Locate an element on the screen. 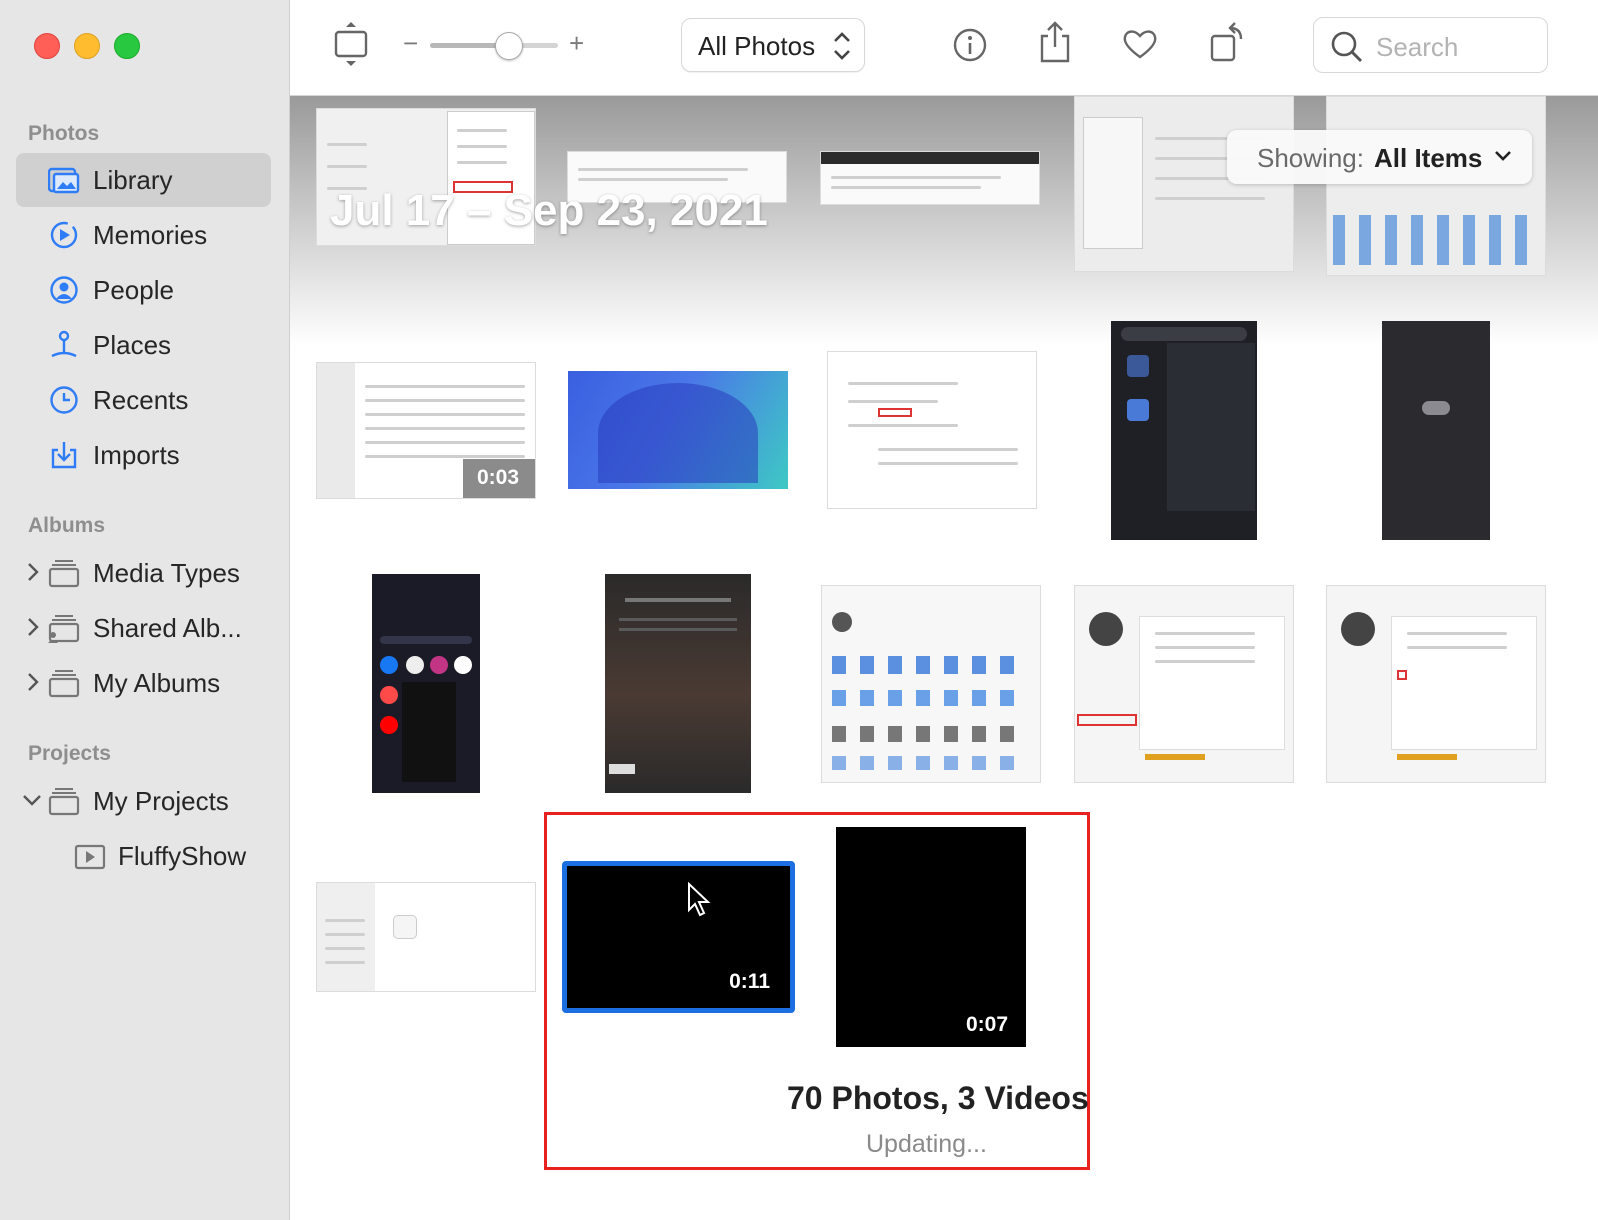 The width and height of the screenshot is (1598, 1220). sidebar-item-imports: Imports is located at coordinates (143, 455).